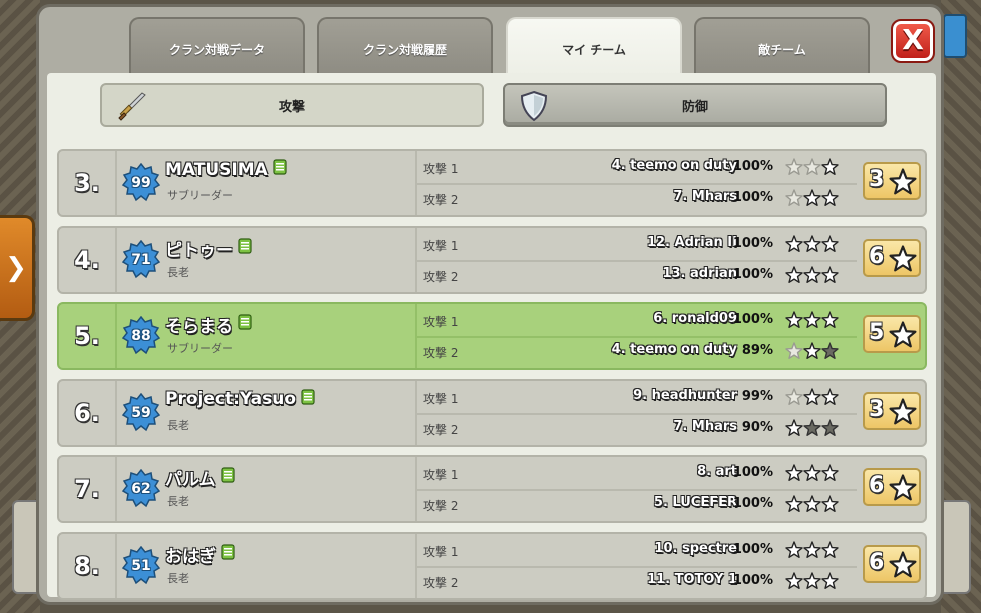 This screenshot has height=613, width=981. Describe the element at coordinates (637, 475) in the screenshot. I see `attack-entry: 攻撃 1 8. art 100%` at that location.